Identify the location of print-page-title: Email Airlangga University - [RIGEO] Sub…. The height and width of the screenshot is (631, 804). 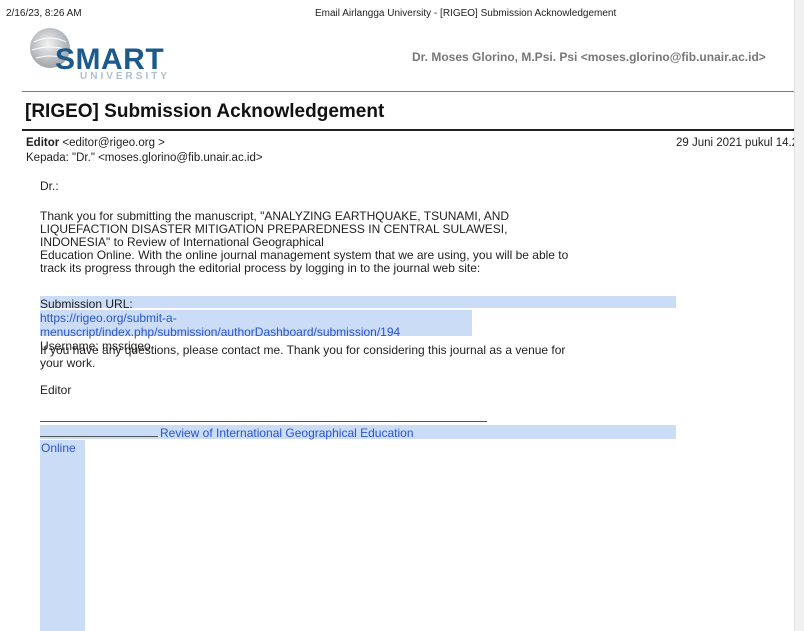
(466, 13).